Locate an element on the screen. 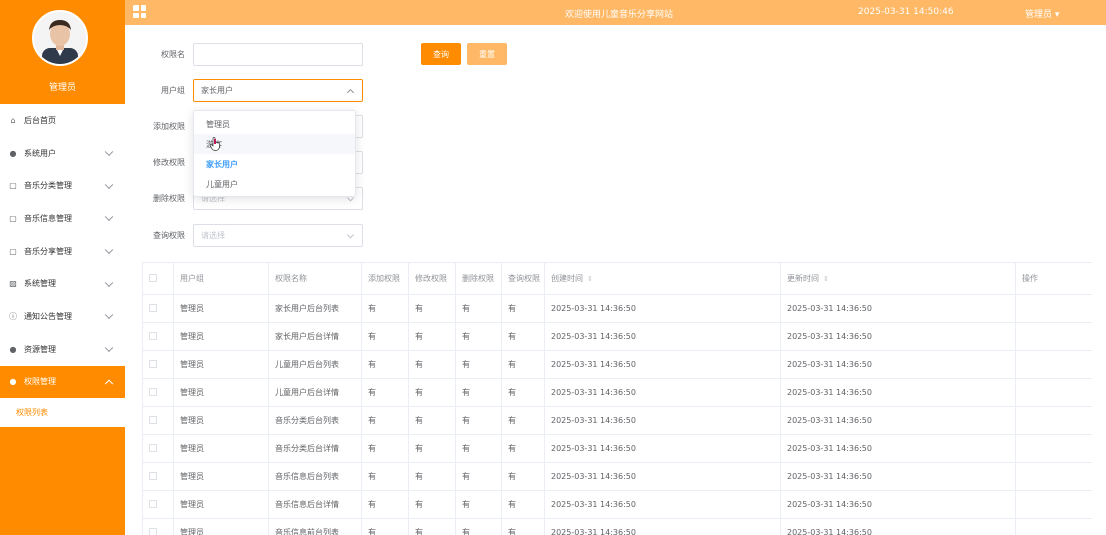 The image size is (1106, 535). sidebar-item-6: ⓘ 通知公告管理 is located at coordinates (62, 316).